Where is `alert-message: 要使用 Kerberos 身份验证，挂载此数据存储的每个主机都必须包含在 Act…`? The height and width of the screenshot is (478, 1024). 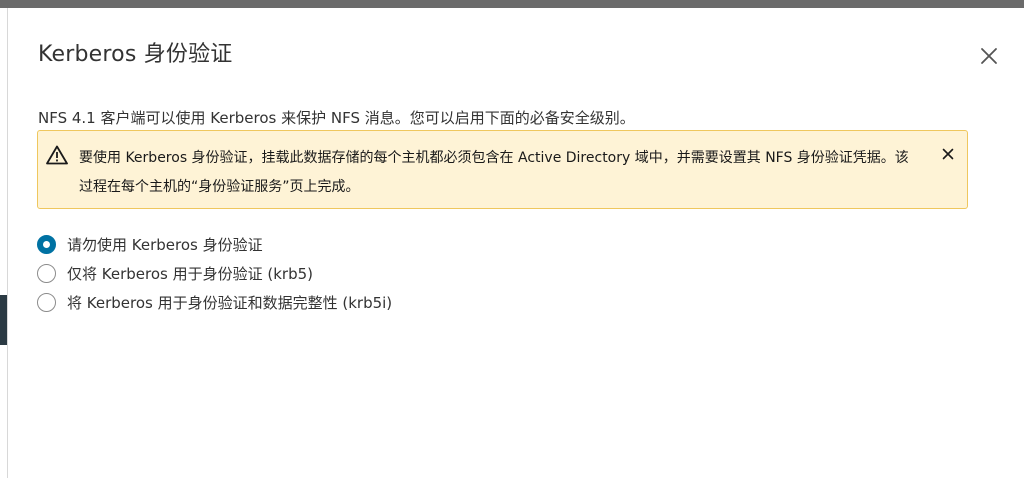
alert-message: 要使用 Kerberos 身份验证，挂载此数据存储的每个主机都必须包含在 Act… is located at coordinates (494, 172).